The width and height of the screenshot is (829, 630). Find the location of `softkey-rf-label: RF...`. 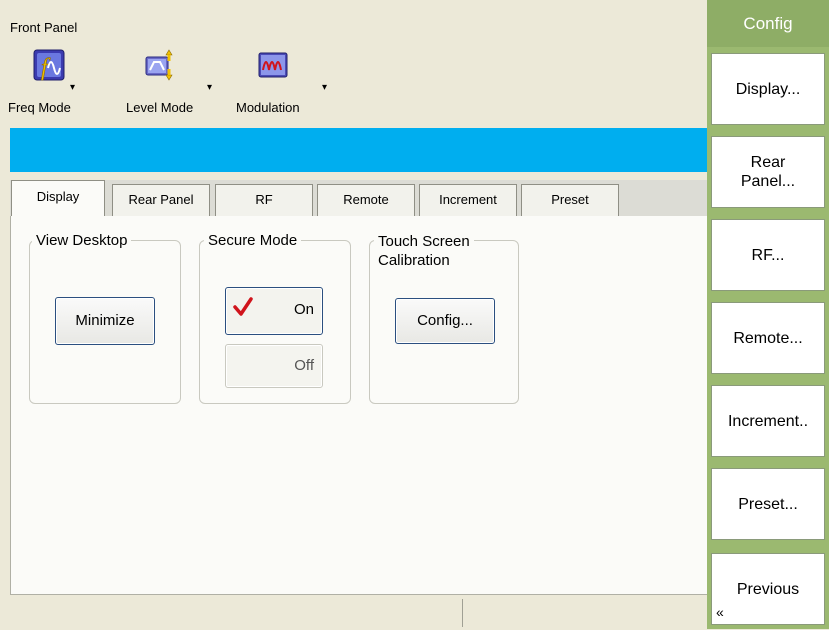

softkey-rf-label: RF... is located at coordinates (768, 255).